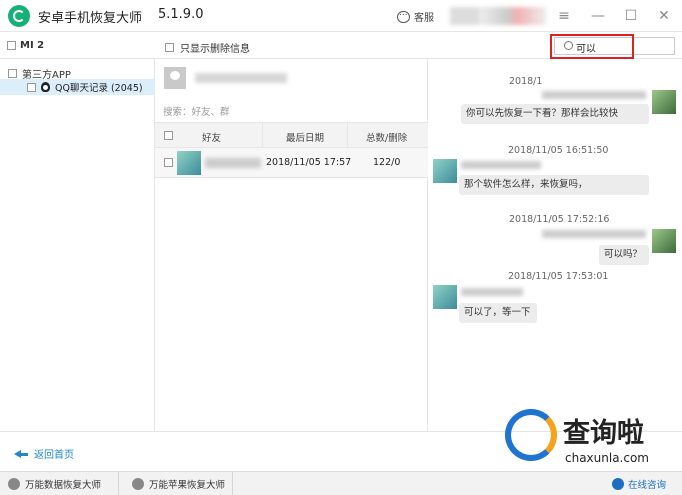  Describe the element at coordinates (403, 15) in the screenshot. I see `chat-bubble-icon` at that location.